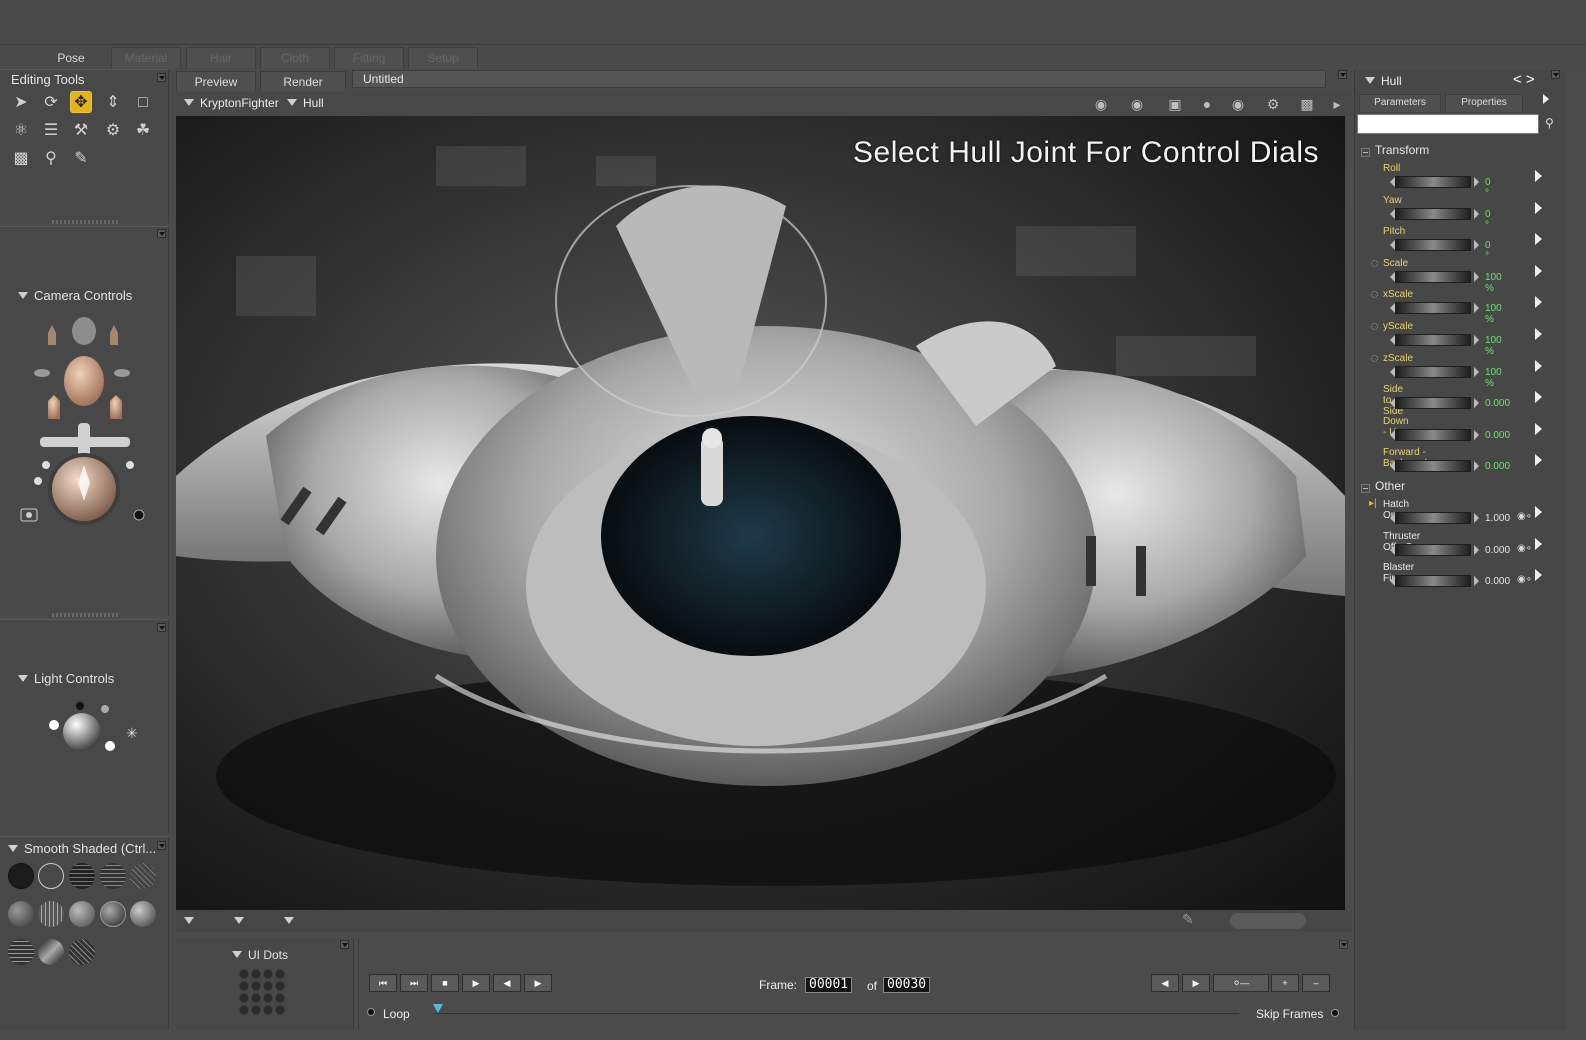  I want to click on lit-wireframe-style-icon, so click(143, 876).